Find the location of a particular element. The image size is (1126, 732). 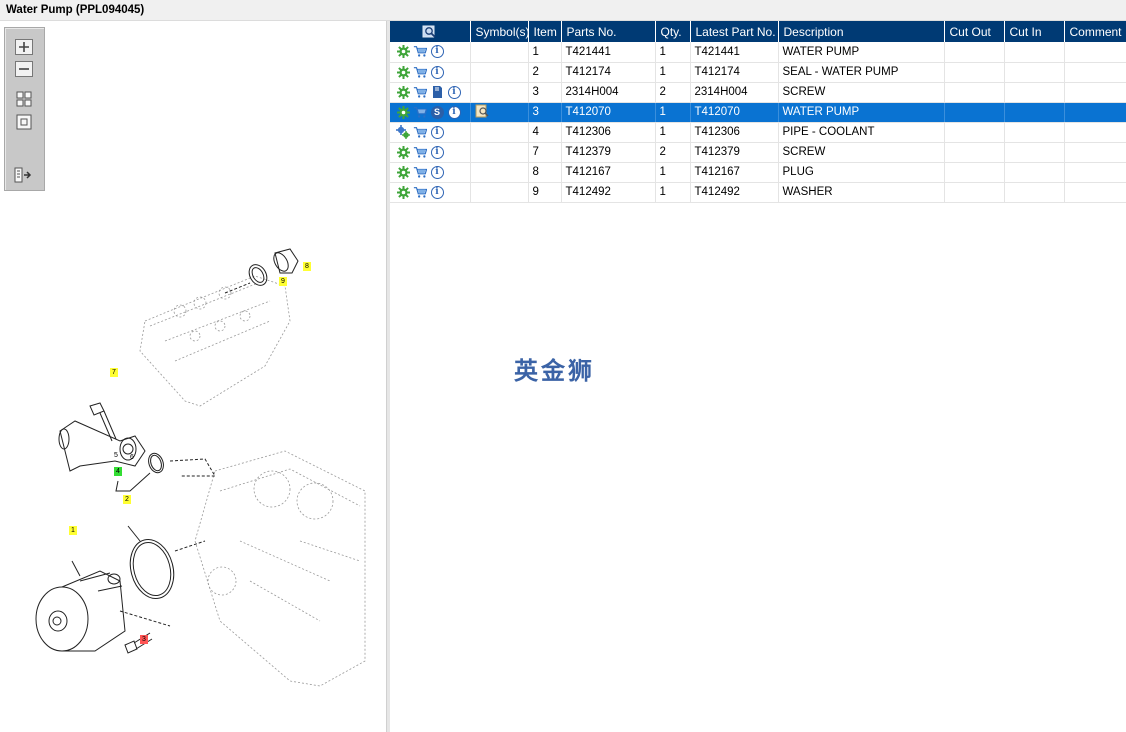

column-header-item: Item is located at coordinates (545, 31).